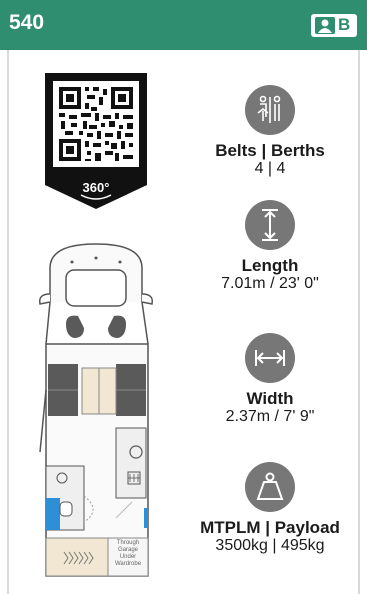 The width and height of the screenshot is (367, 594). Describe the element at coordinates (270, 545) in the screenshot. I see `spec-value: 3500kg | 495kg` at that location.